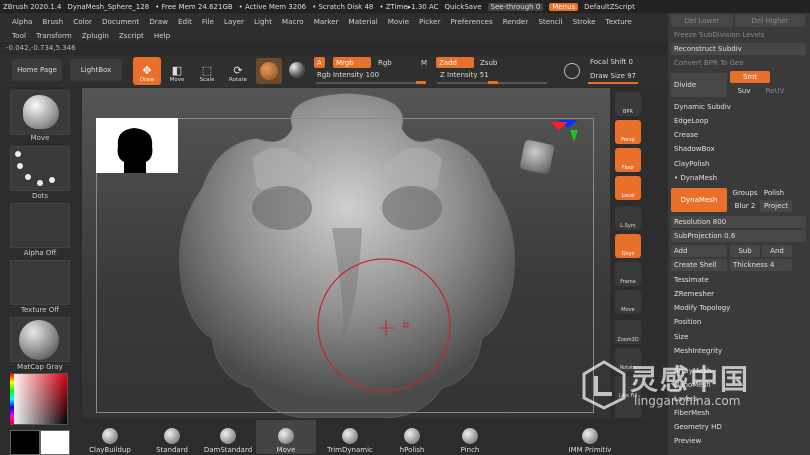 The height and width of the screenshot is (455, 810). What do you see at coordinates (564, 6) in the screenshot?
I see `menus-toggle: Menus` at bounding box center [564, 6].